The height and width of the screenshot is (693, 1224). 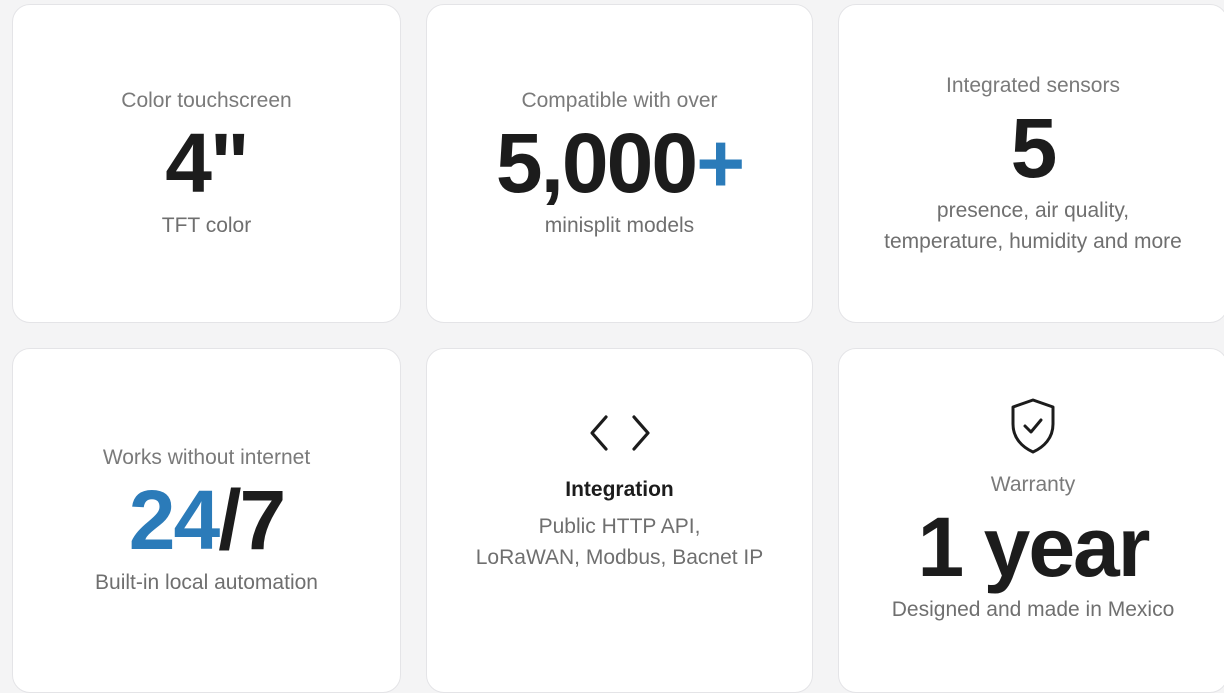 I want to click on compatibility-value: 5,000, so click(x=596, y=163).